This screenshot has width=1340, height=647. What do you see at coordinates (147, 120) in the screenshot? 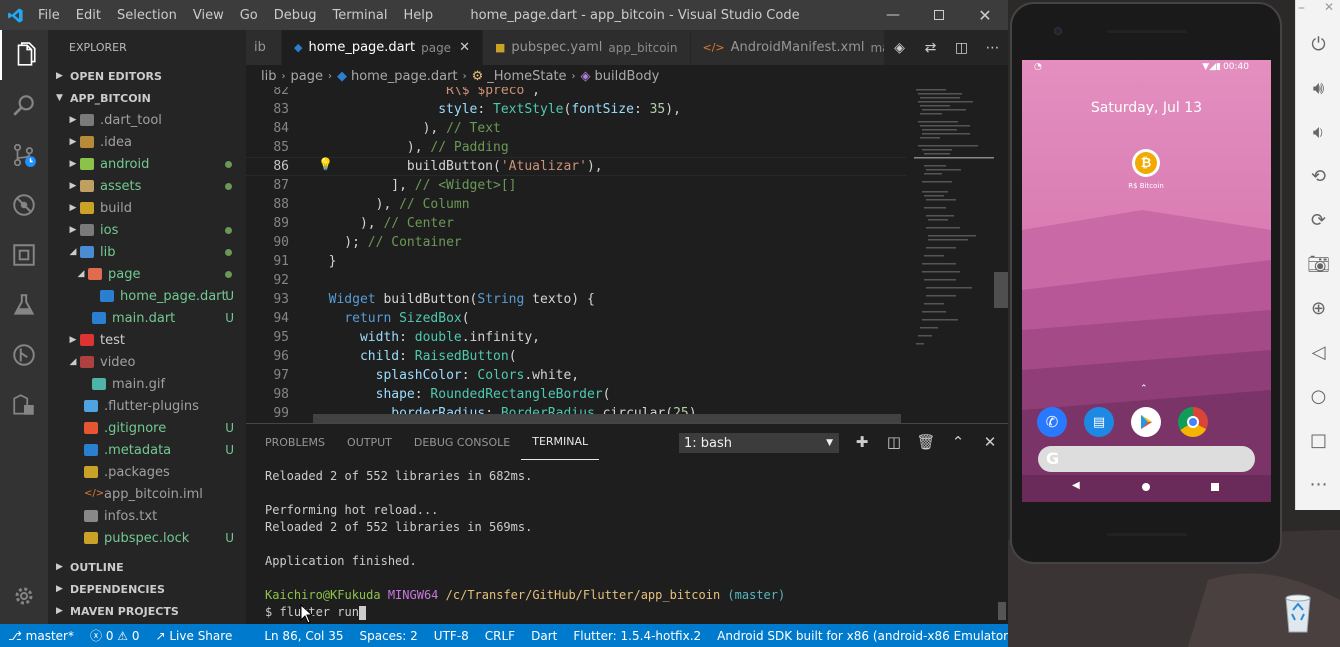
I see `tree-item-dart-tool: ▶ .dart_tool` at bounding box center [147, 120].